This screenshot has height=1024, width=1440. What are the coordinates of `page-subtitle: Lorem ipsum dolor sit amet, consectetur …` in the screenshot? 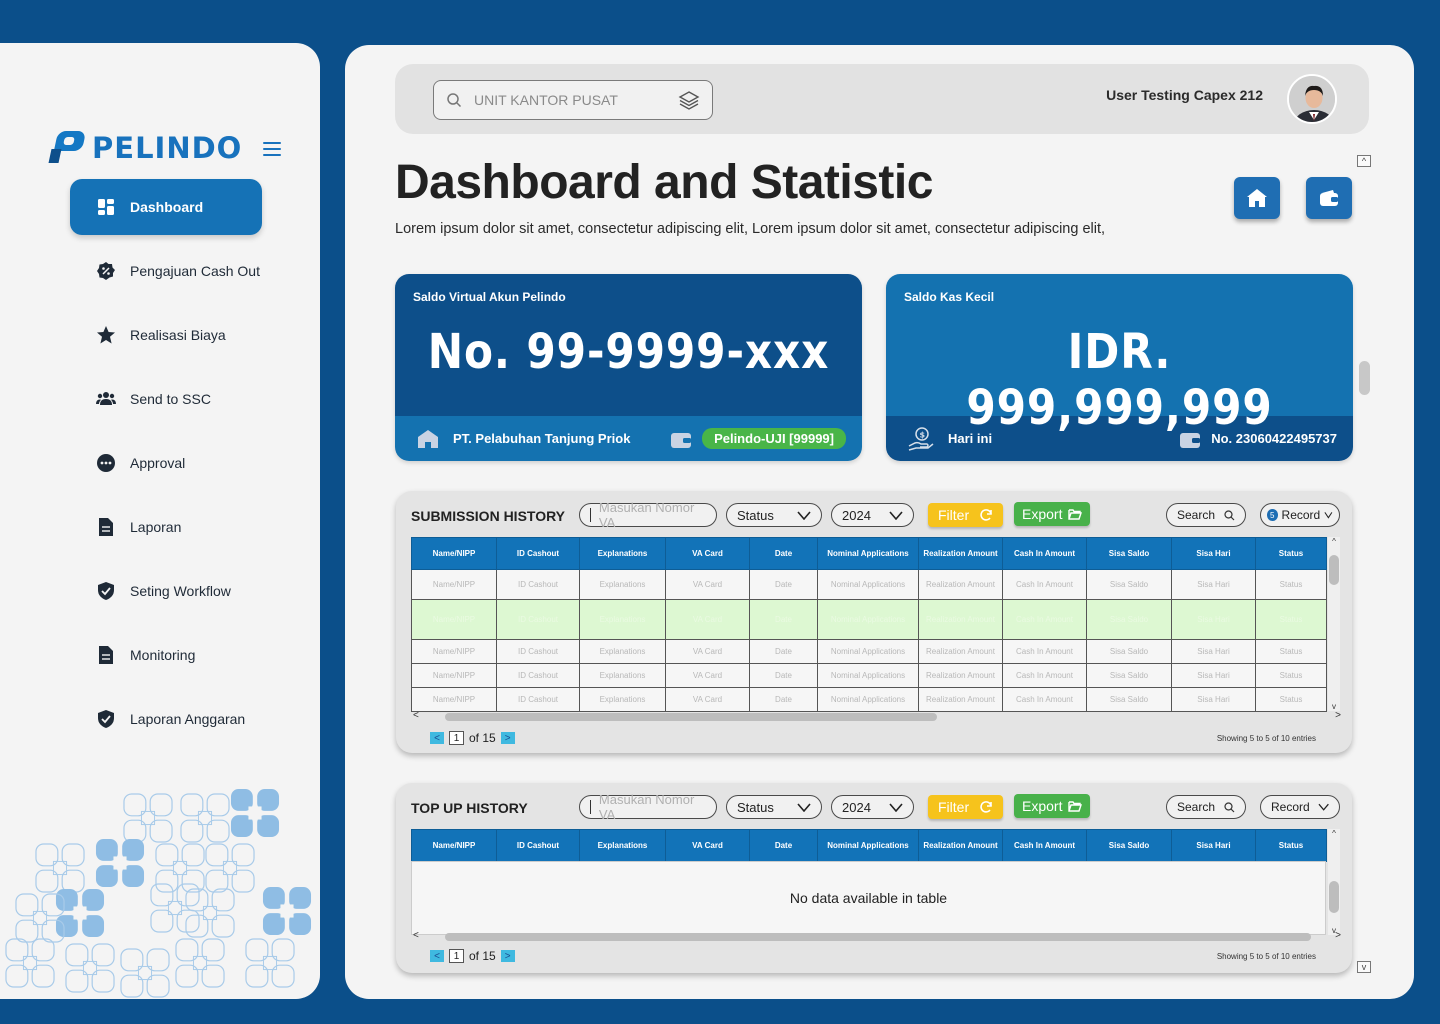 It's located at (750, 229).